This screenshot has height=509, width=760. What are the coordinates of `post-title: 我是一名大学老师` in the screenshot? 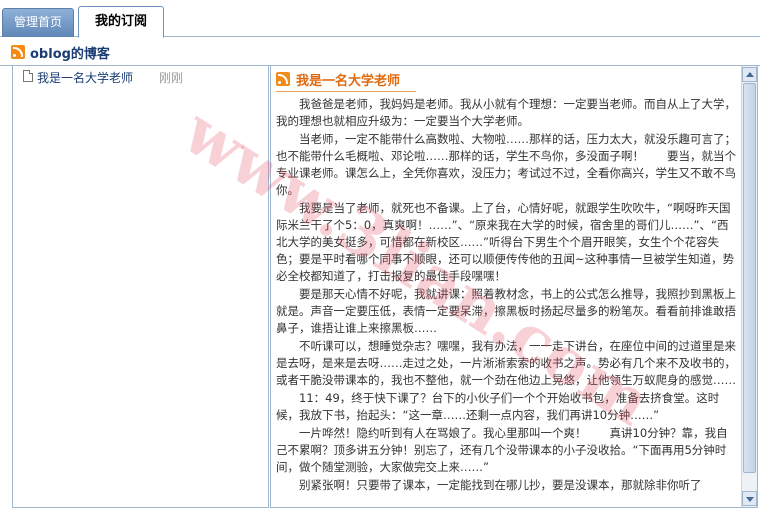 It's located at (85, 77).